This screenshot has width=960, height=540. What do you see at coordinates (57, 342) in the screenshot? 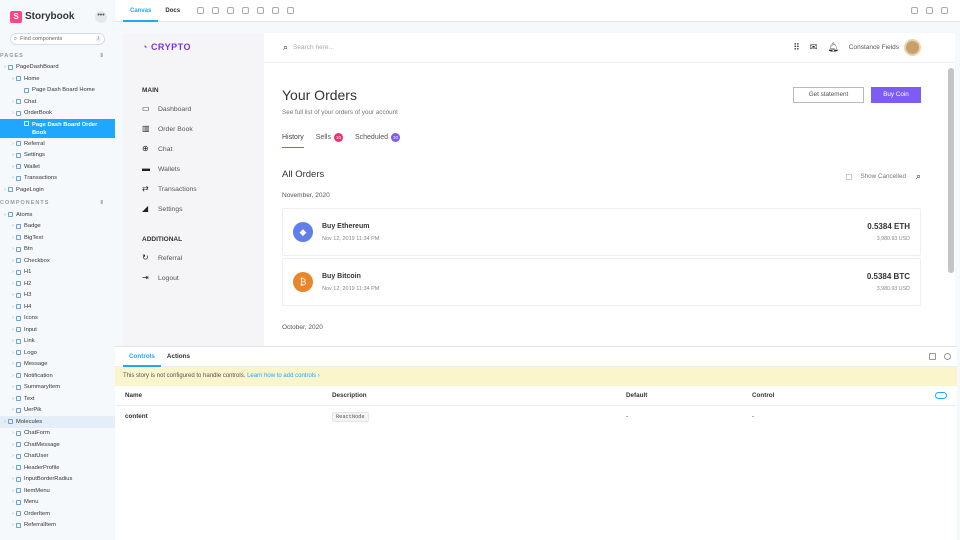
I see `tree-item: › Link` at bounding box center [57, 342].